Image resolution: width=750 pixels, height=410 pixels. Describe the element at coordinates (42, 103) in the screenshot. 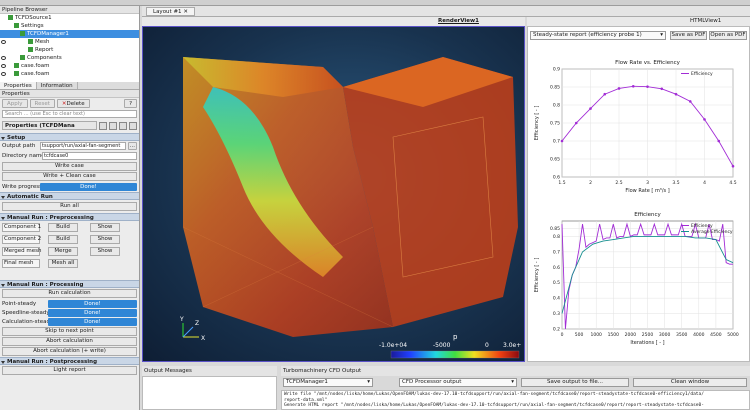

I see `reset-button: Reset` at that location.